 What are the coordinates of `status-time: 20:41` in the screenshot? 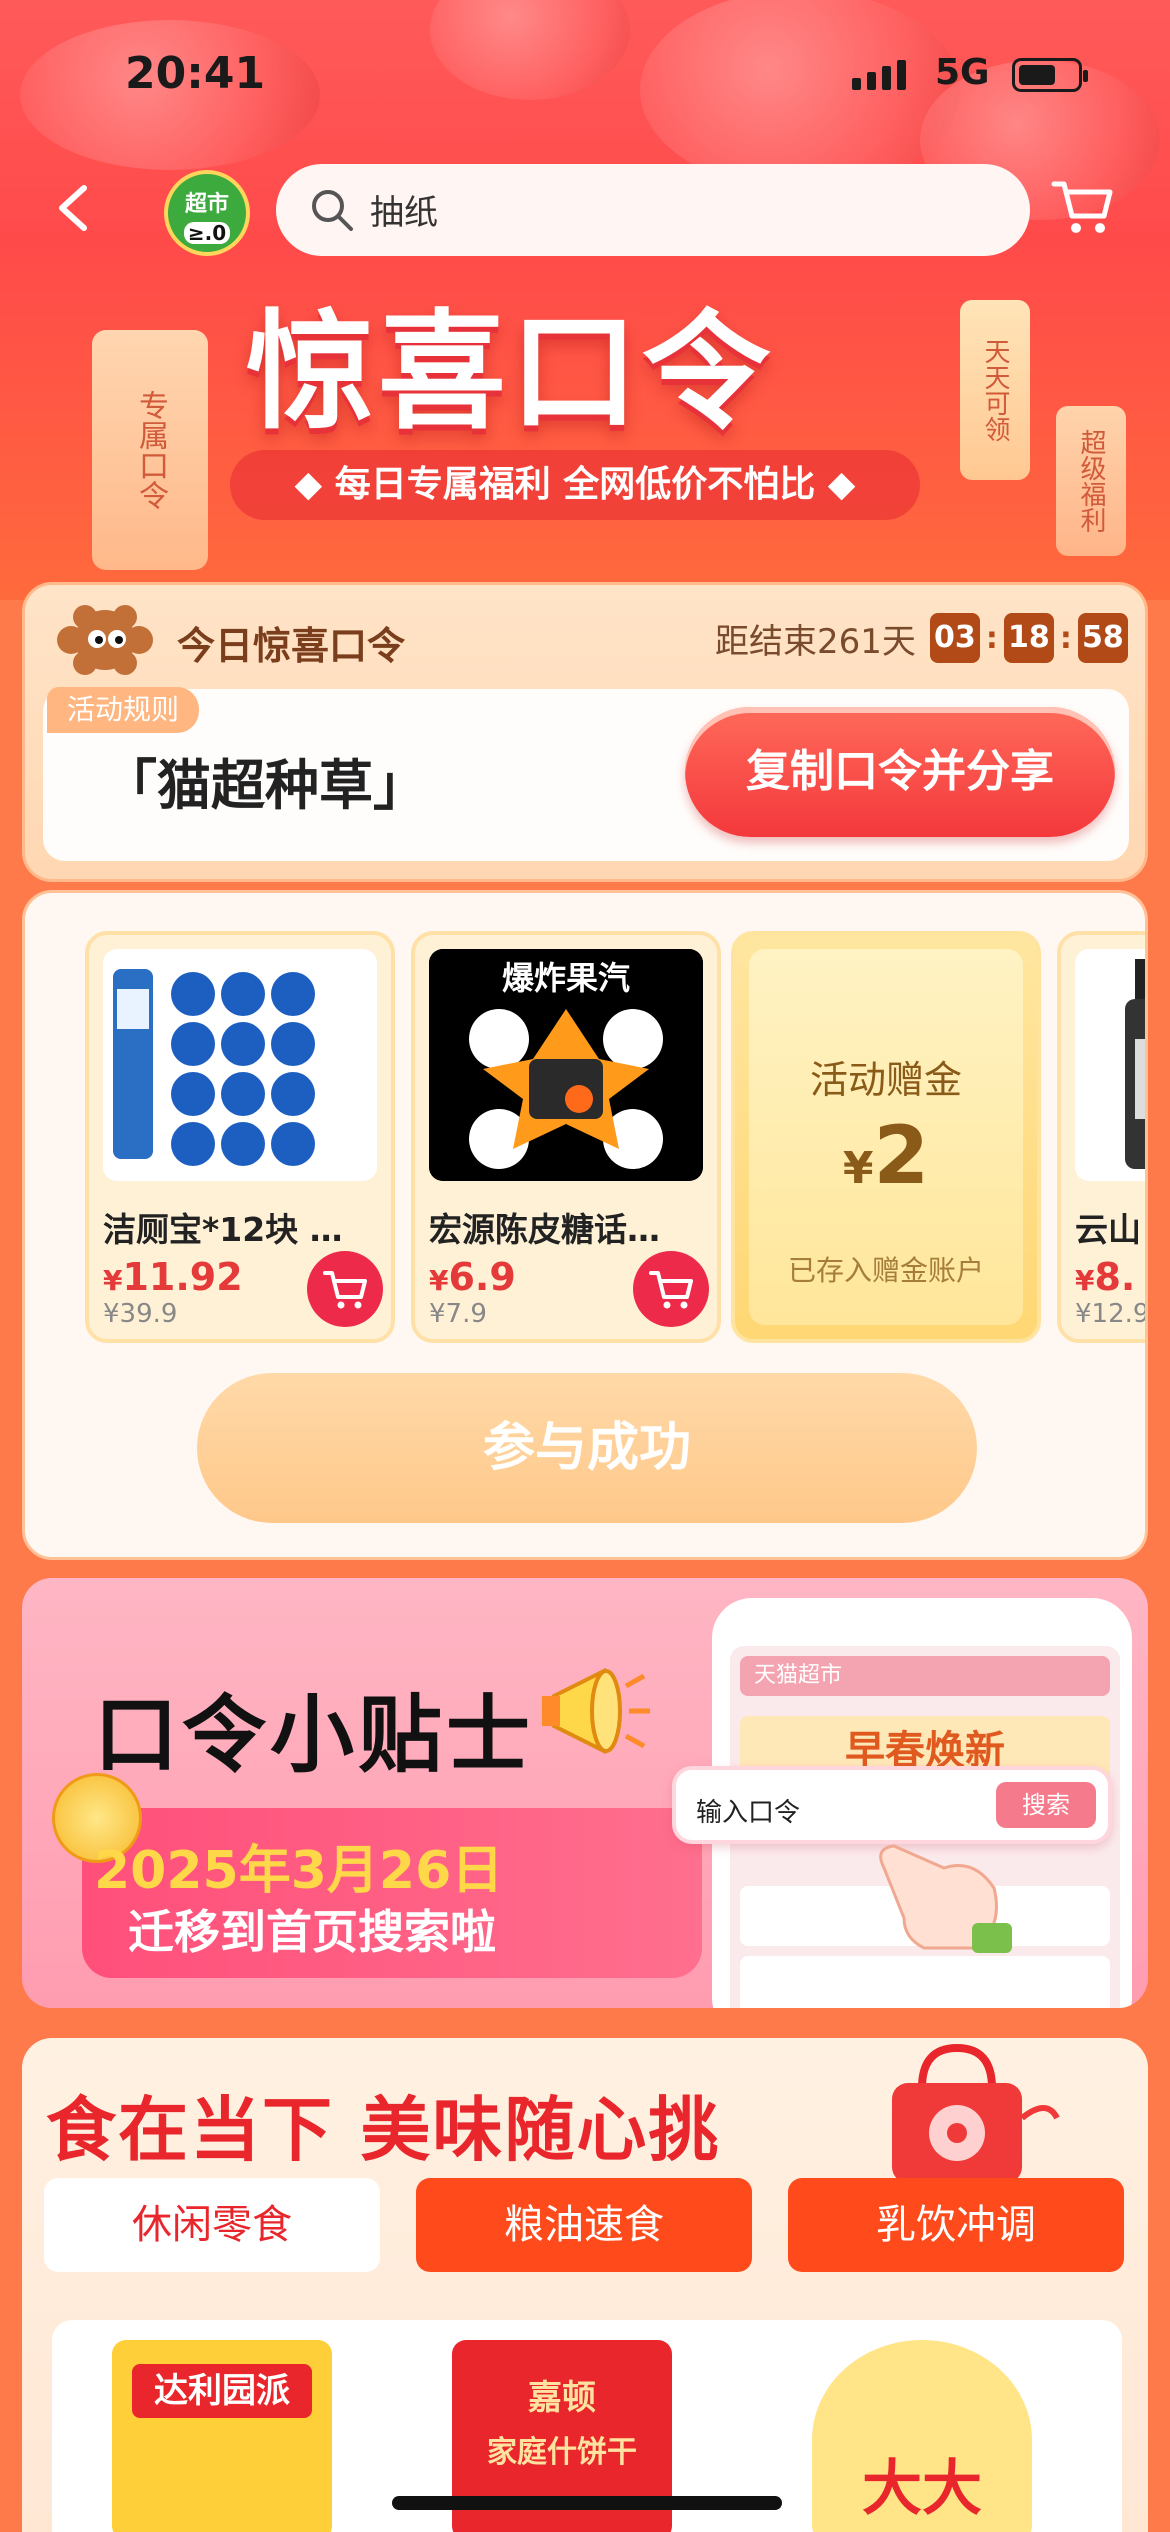 It's located at (195, 73).